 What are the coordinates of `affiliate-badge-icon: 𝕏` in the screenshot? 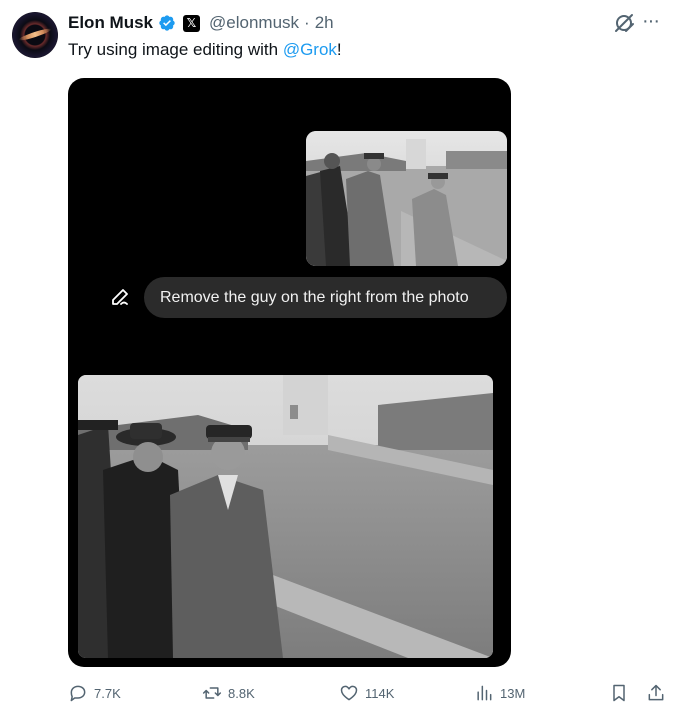 It's located at (192, 23).